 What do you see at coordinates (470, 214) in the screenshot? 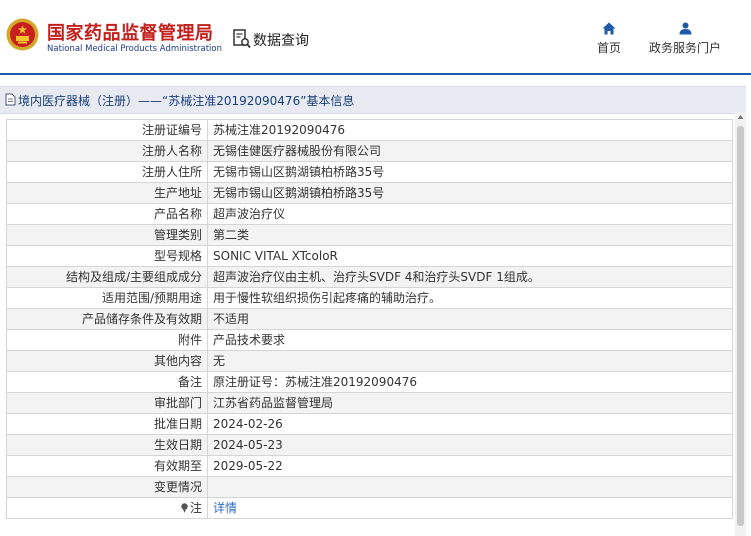
I see `field-value: 超声波治疗仪` at bounding box center [470, 214].